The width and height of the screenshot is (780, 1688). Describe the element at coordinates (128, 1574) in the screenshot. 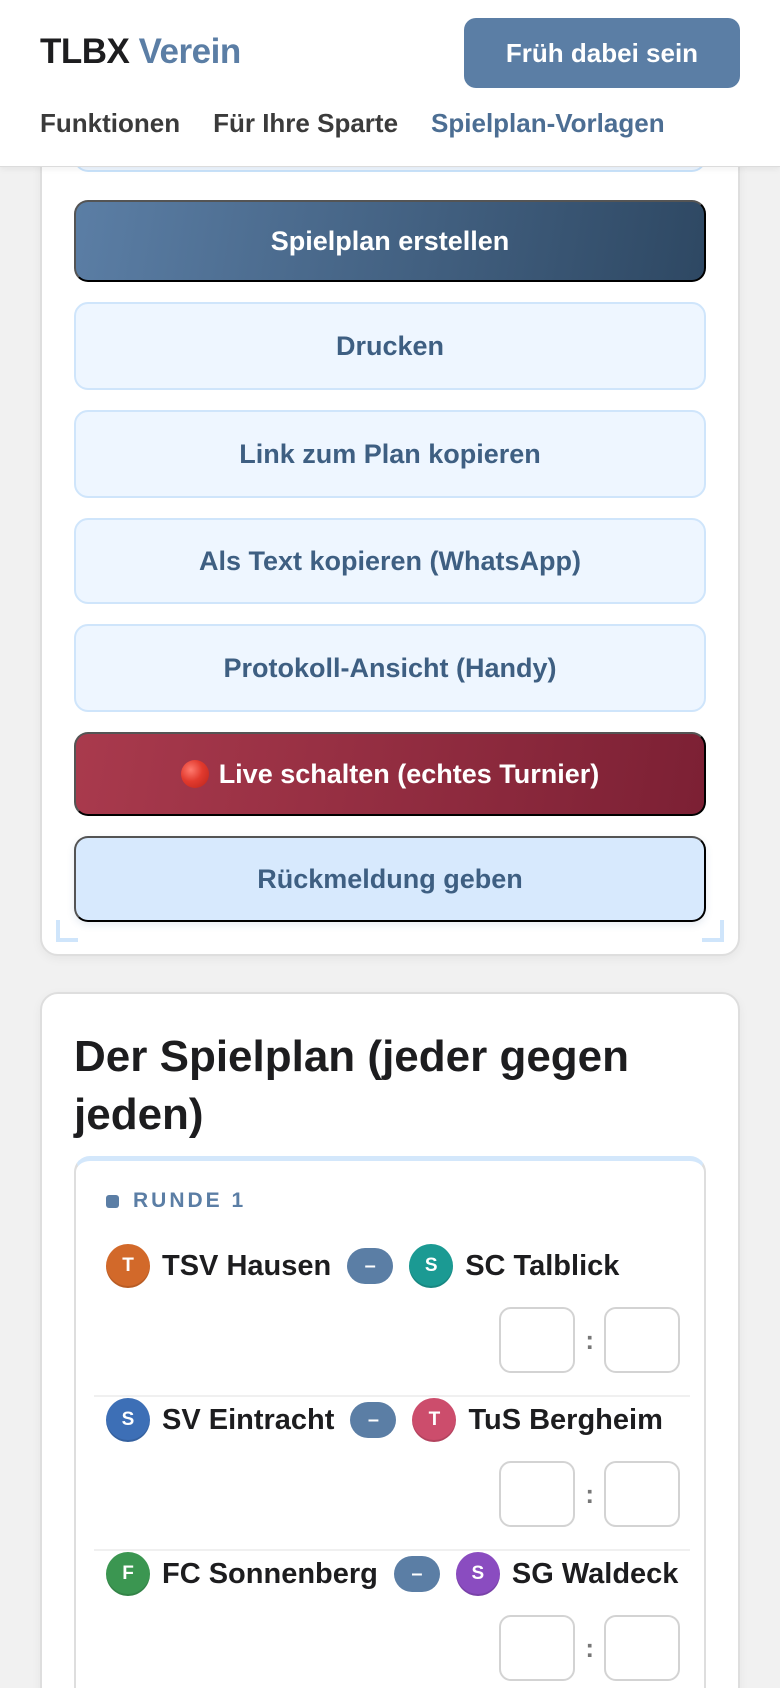

I see `team-avatar: F` at that location.